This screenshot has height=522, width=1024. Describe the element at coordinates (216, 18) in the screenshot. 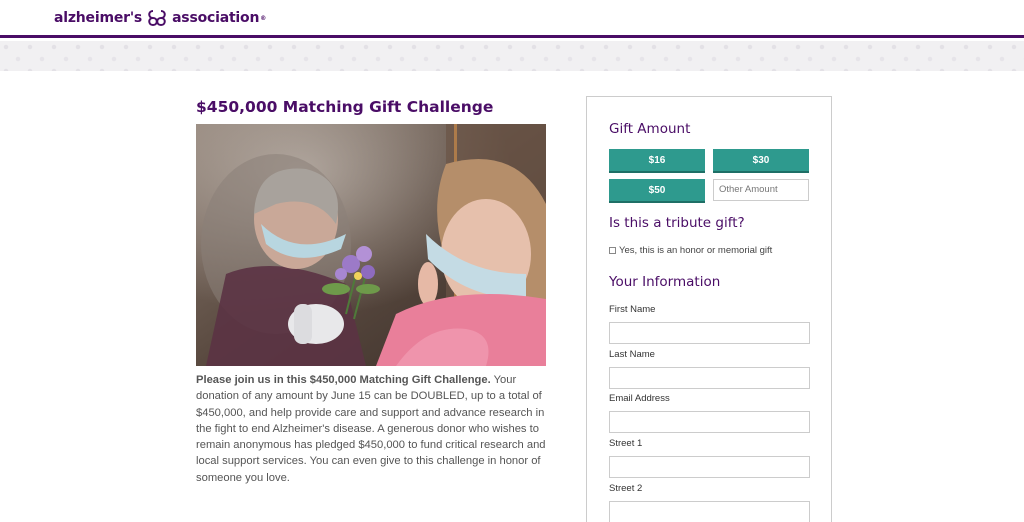

I see `logo-text-right: association` at that location.